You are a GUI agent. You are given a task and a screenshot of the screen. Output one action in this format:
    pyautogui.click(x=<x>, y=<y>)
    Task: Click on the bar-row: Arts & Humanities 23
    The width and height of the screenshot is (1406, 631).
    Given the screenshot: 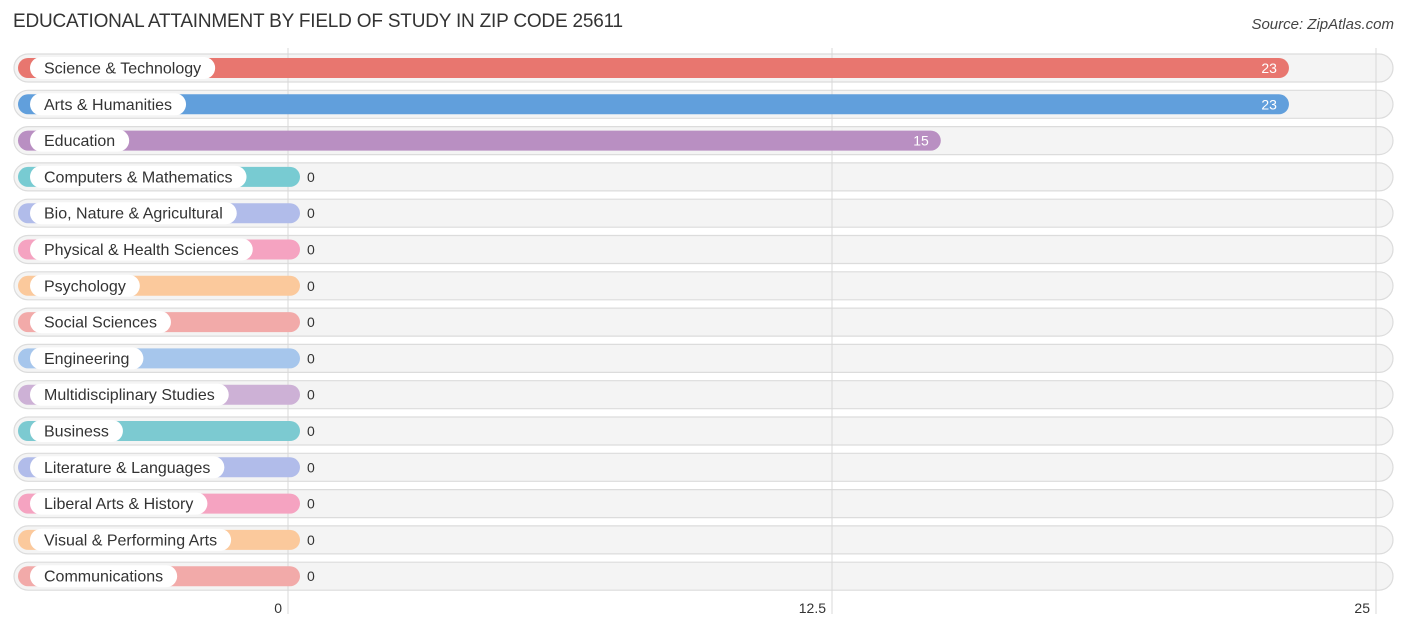 What is the action you would take?
    pyautogui.click(x=653, y=104)
    